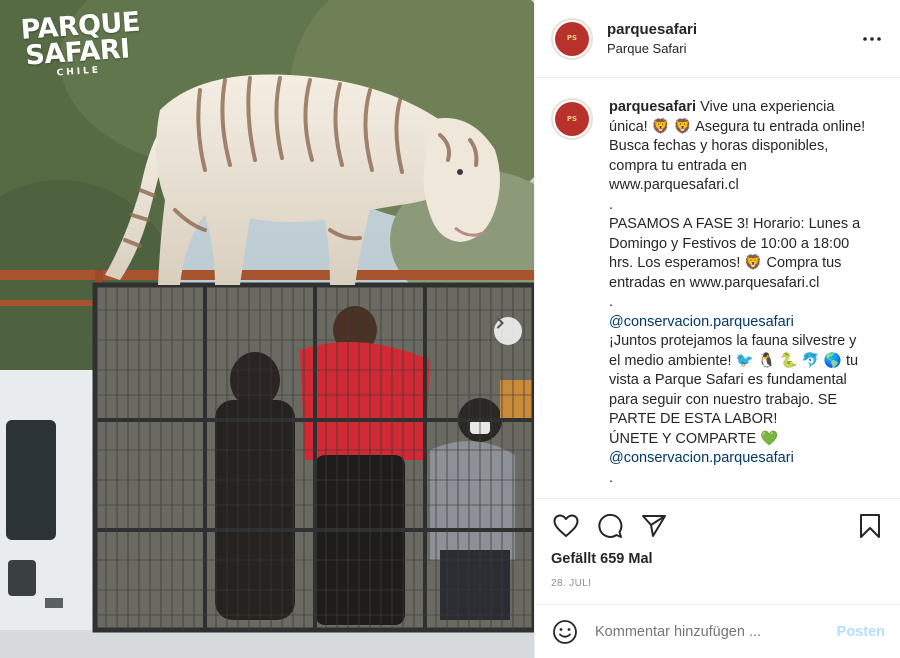  Describe the element at coordinates (647, 48) in the screenshot. I see `header-display-name: Parque Safari` at that location.